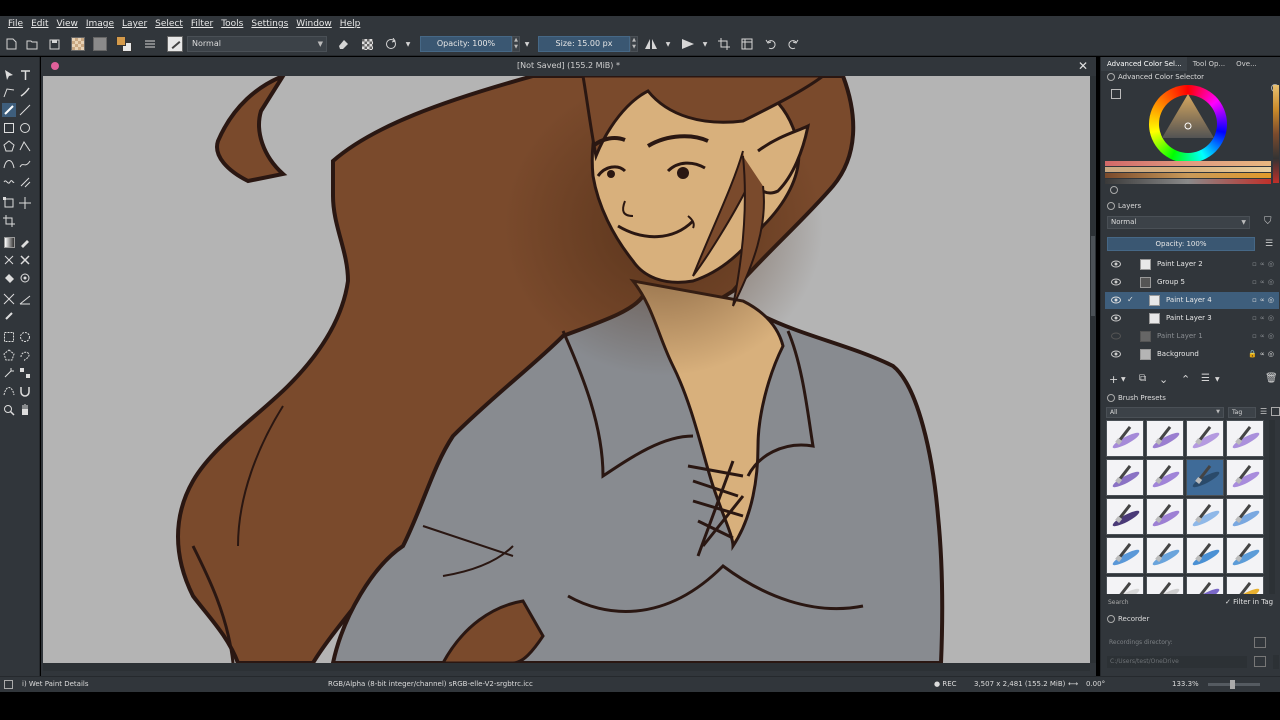  Describe the element at coordinates (9, 221) in the screenshot. I see `crop-tool-icon` at that location.